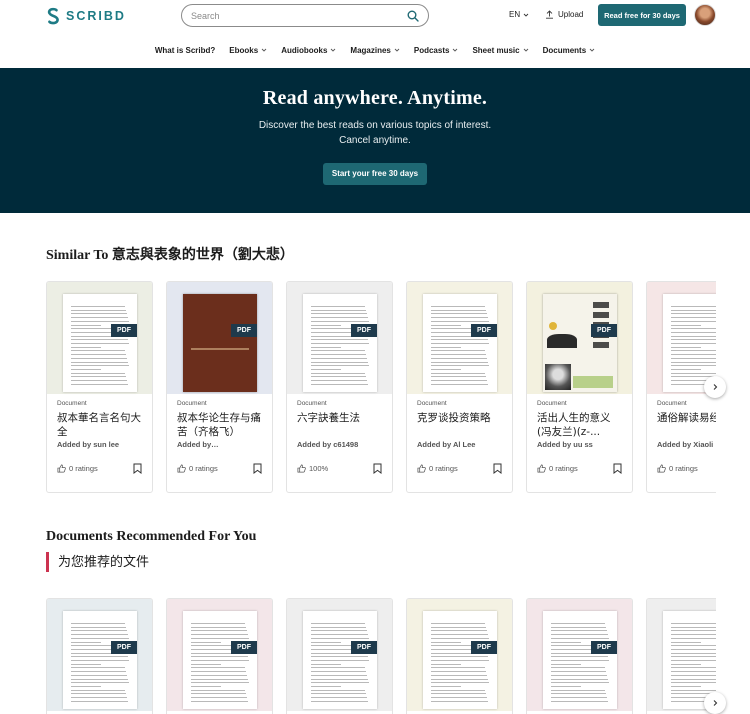 The image size is (750, 714). What do you see at coordinates (436, 50) in the screenshot?
I see `nav-item: Podcasts` at bounding box center [436, 50].